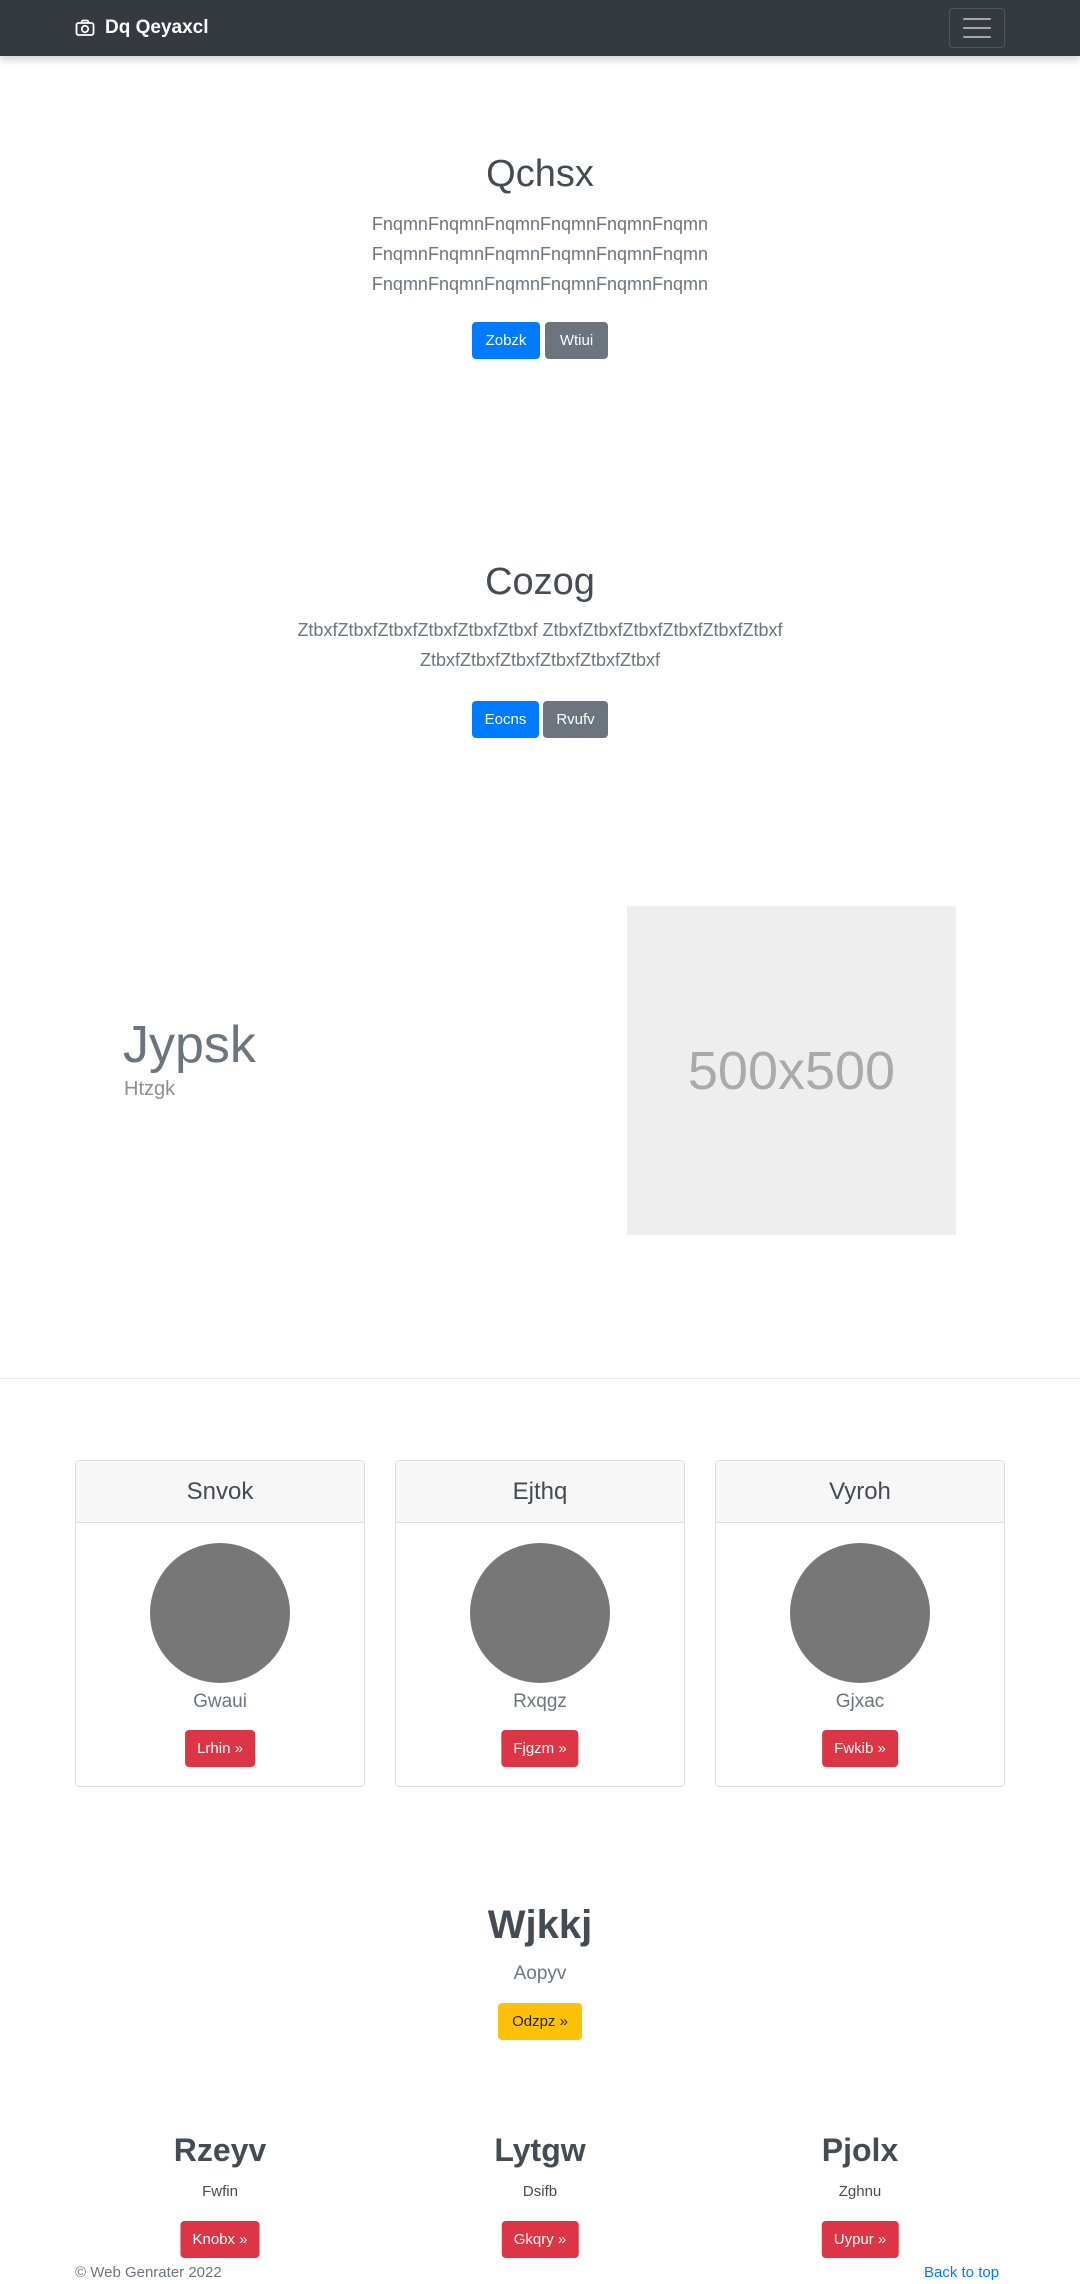  I want to click on hero2-primary-button: Eocns, so click(505, 719).